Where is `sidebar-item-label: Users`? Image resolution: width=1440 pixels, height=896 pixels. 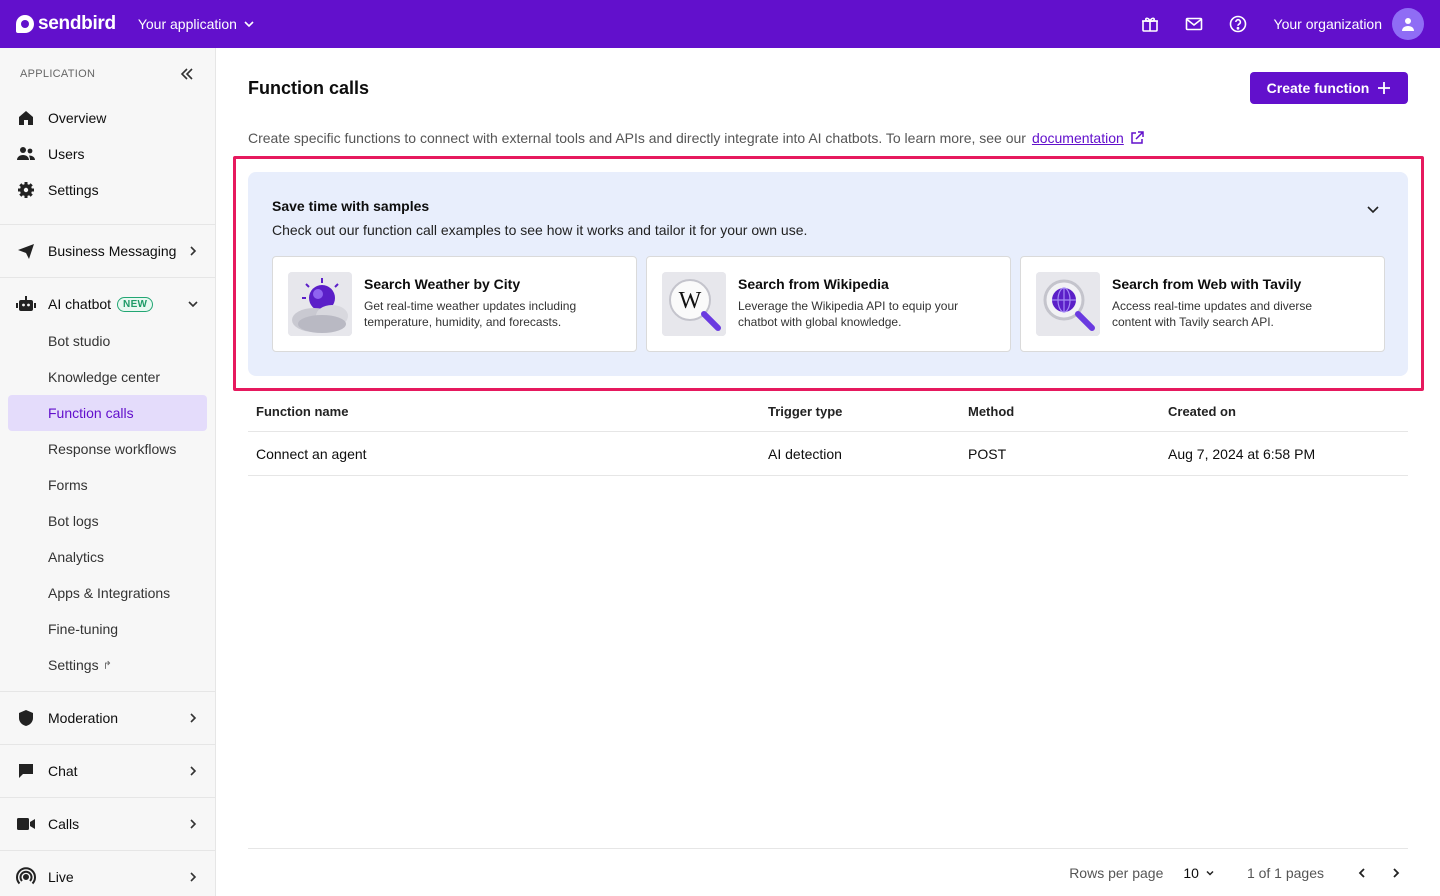 sidebar-item-label: Users is located at coordinates (66, 154).